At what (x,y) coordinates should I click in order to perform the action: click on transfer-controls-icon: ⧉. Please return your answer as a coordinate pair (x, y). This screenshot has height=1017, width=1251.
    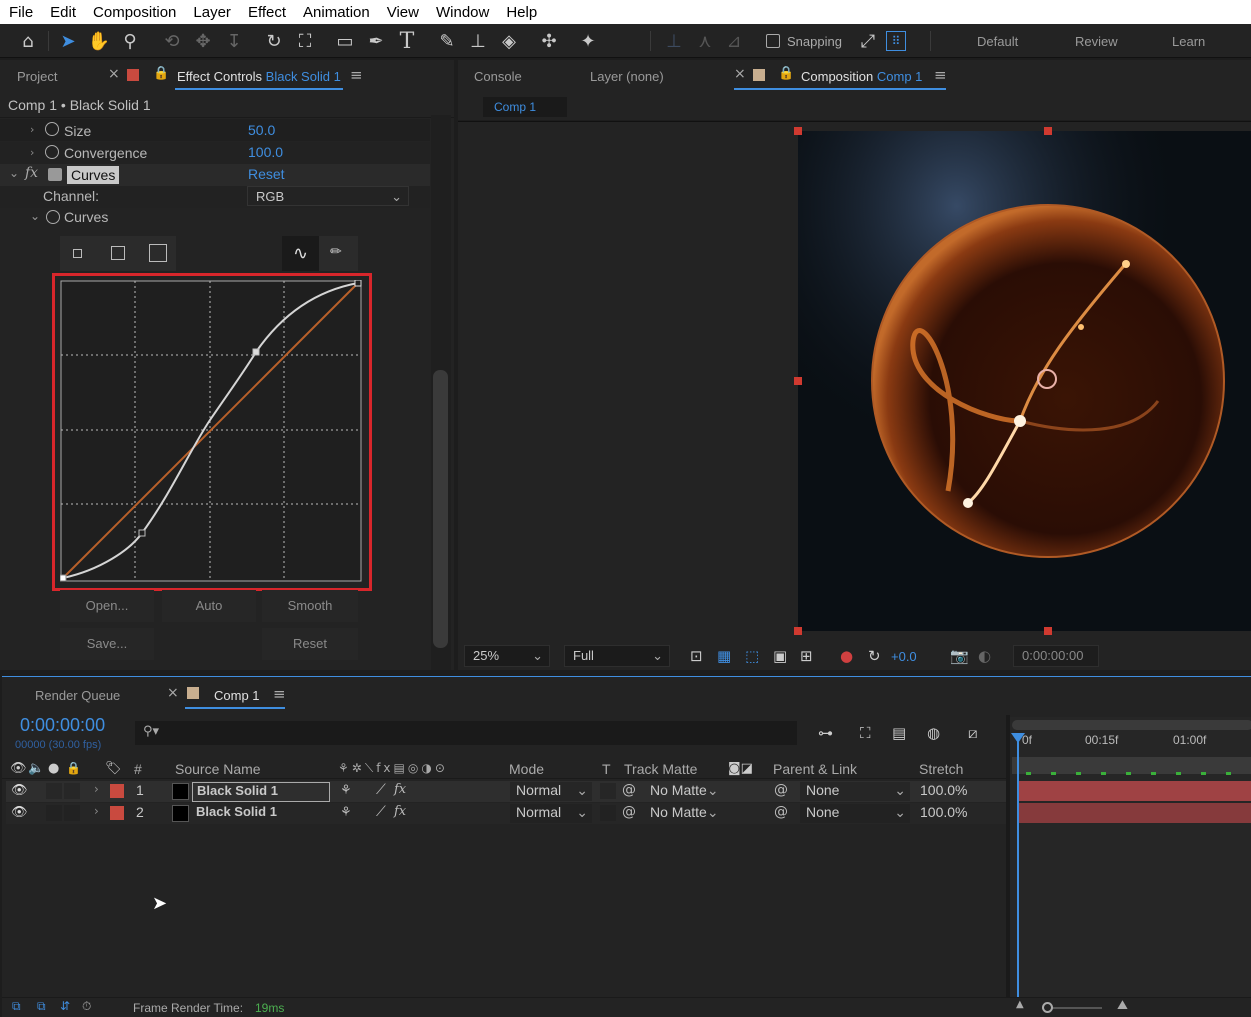
    Looking at the image, I should click on (41, 1006).